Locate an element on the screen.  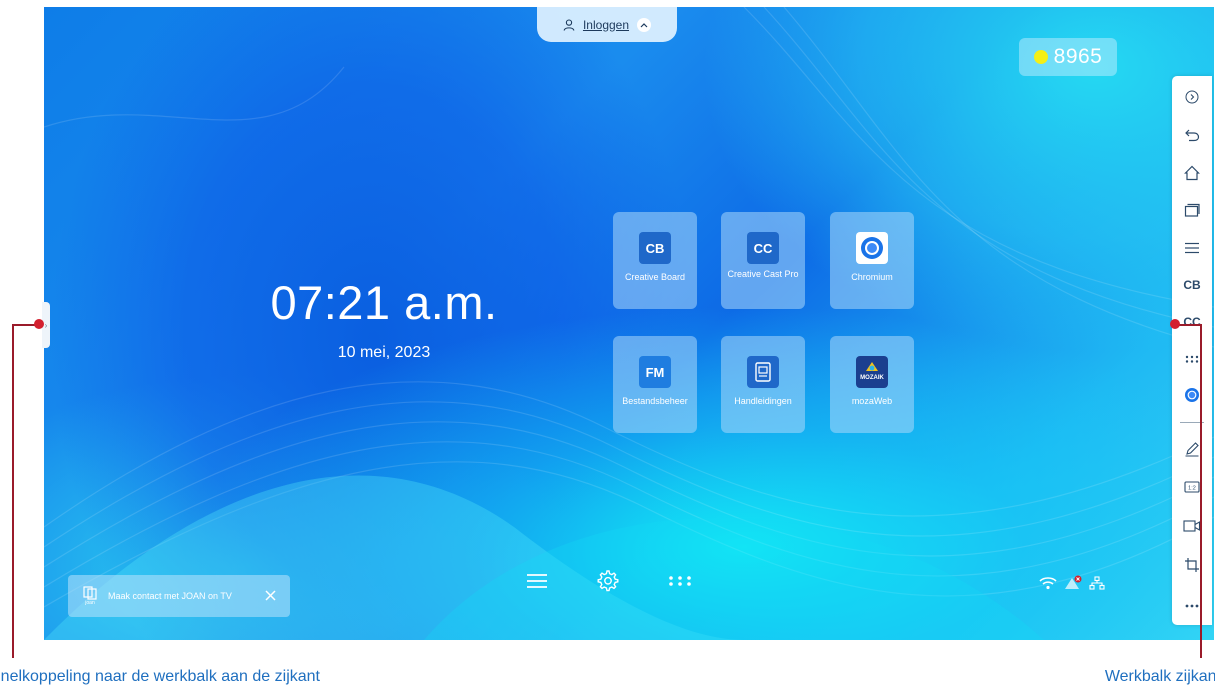
manuals-icon is located at coordinates (763, 372).